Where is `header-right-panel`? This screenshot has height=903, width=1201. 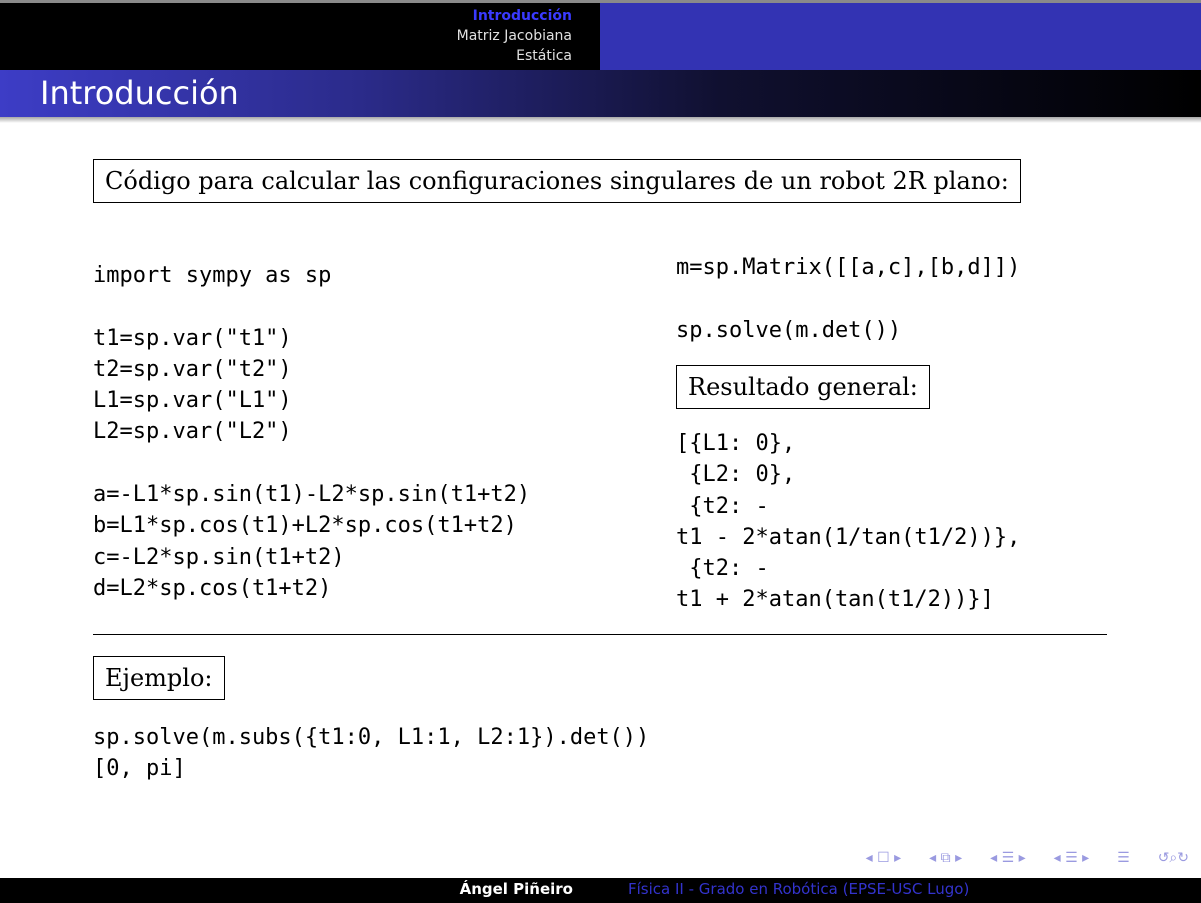 header-right-panel is located at coordinates (900, 35).